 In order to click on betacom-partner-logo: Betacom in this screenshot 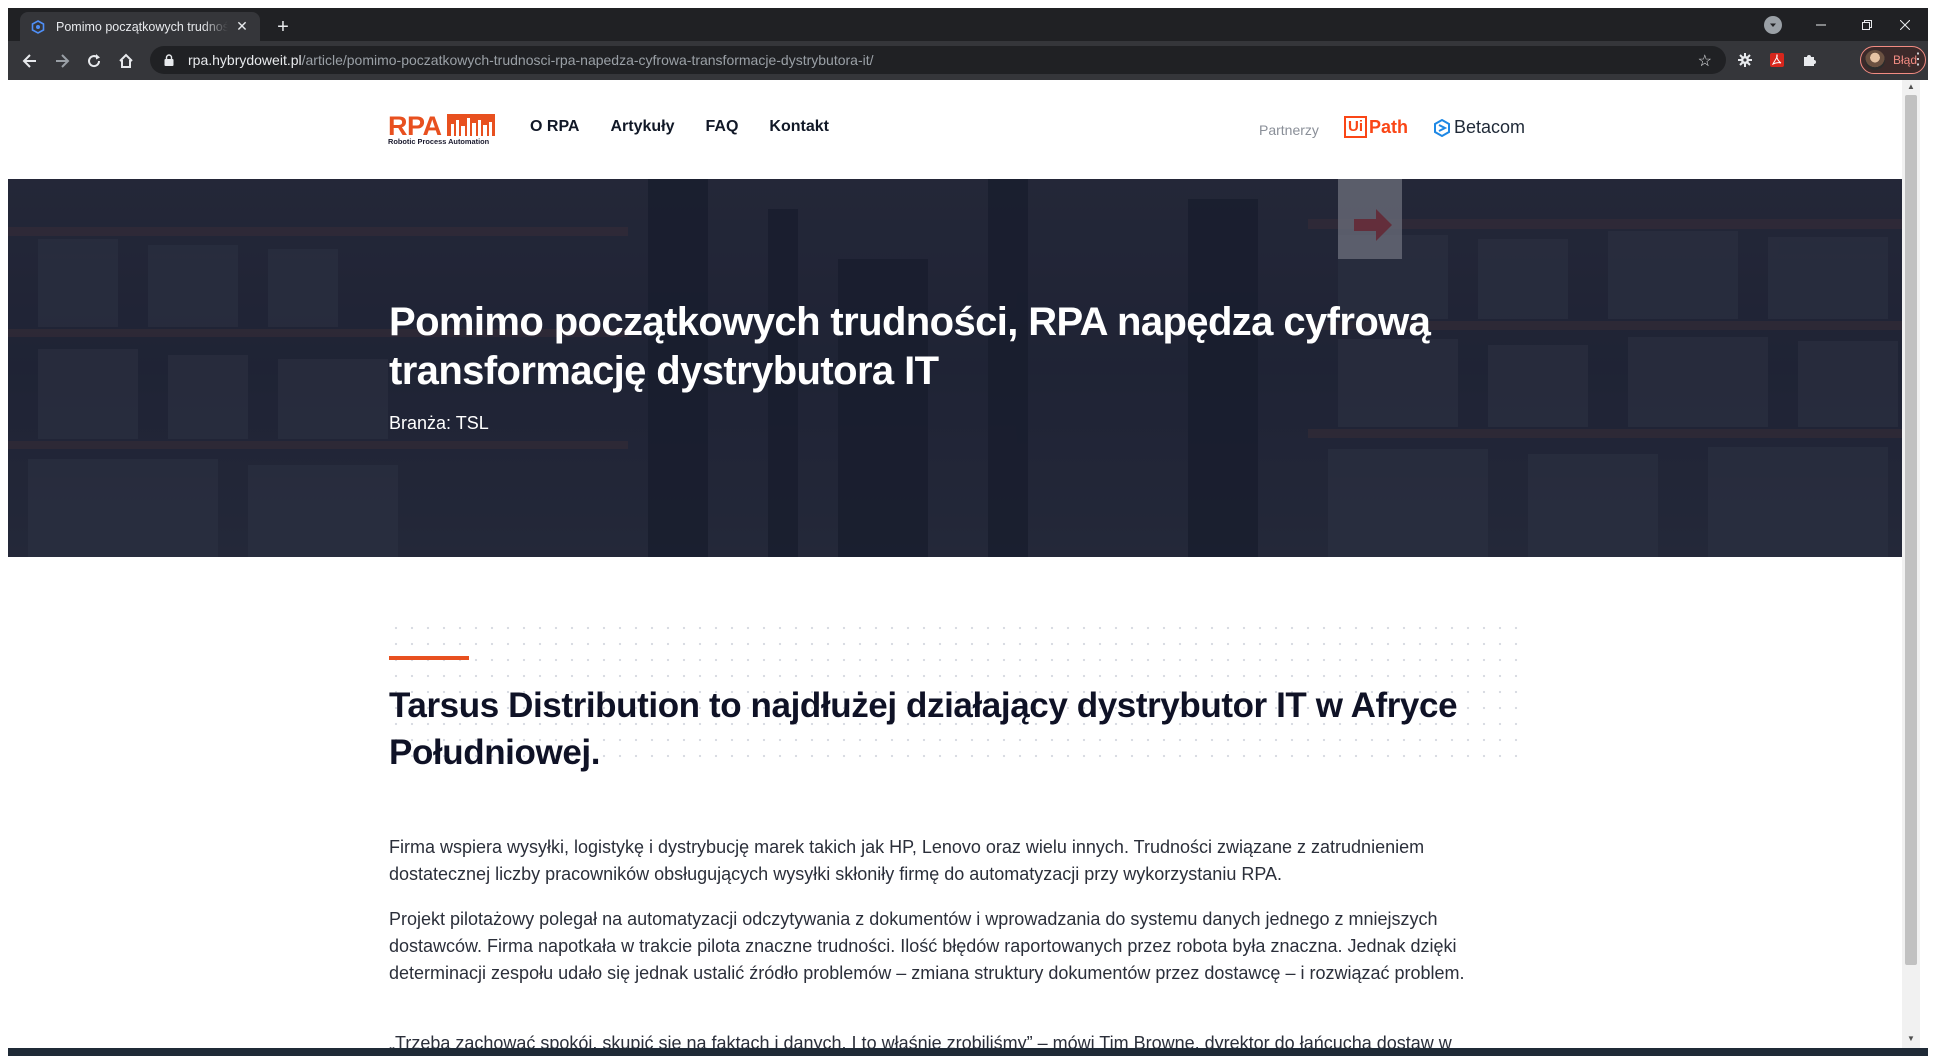, I will do `click(1479, 127)`.